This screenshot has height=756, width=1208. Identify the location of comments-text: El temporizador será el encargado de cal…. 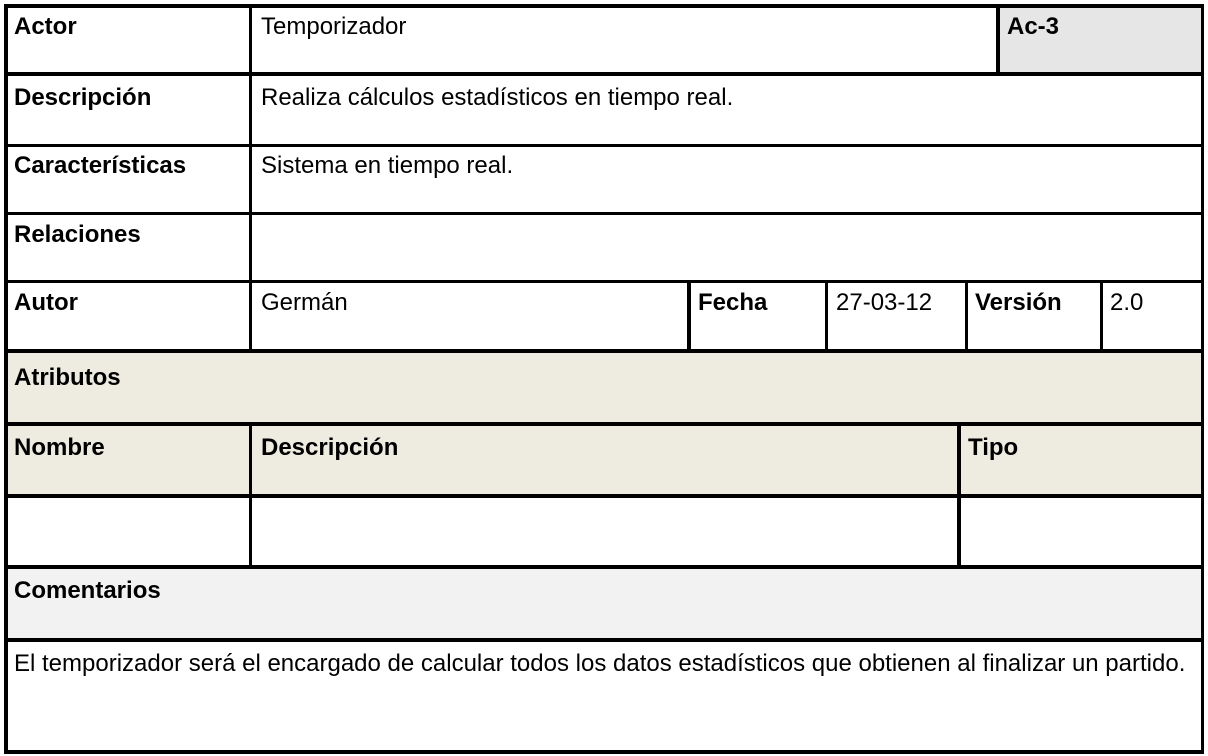
(600, 663).